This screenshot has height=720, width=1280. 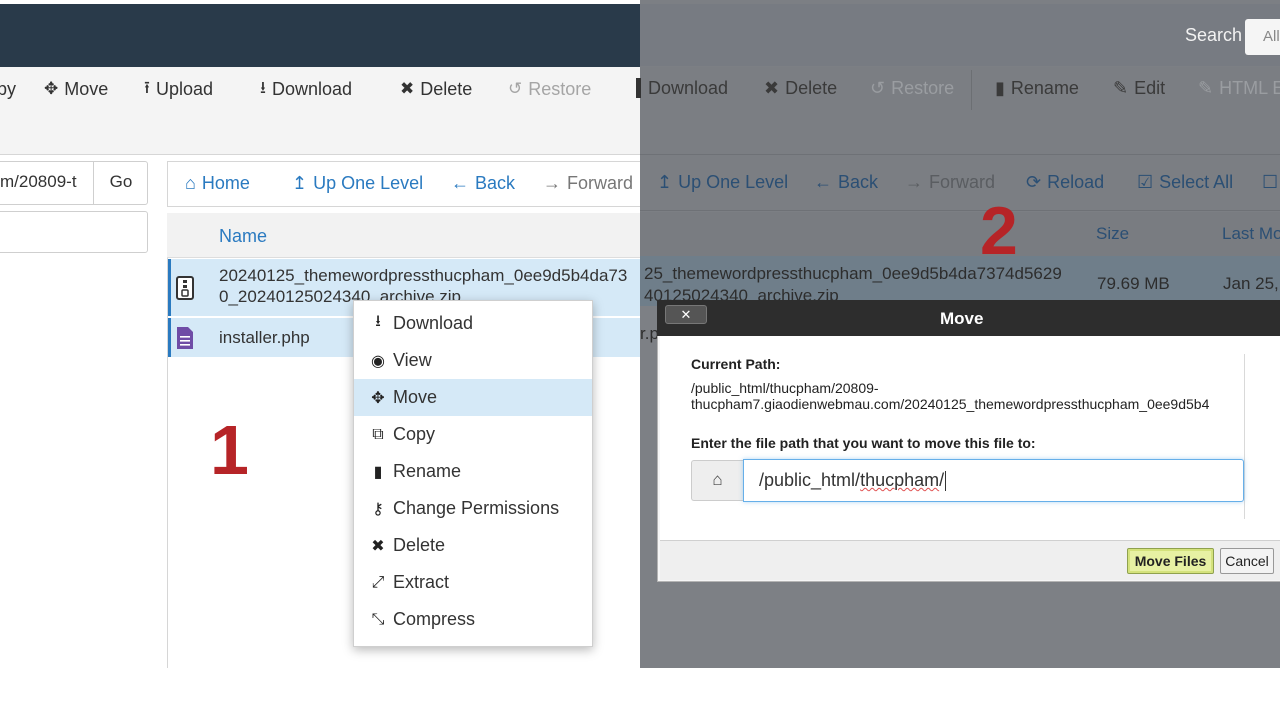 I want to click on download-icon-fragment, so click(x=638, y=88).